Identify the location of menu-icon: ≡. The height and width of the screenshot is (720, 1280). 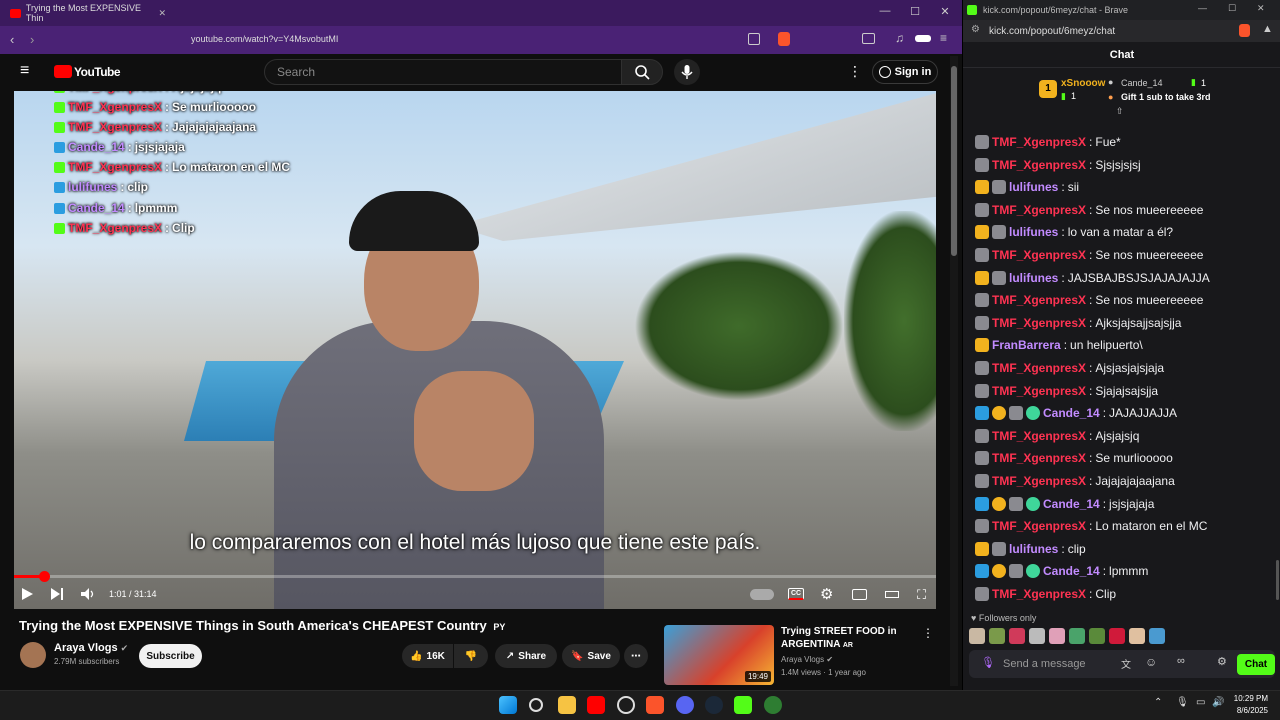
(943, 38).